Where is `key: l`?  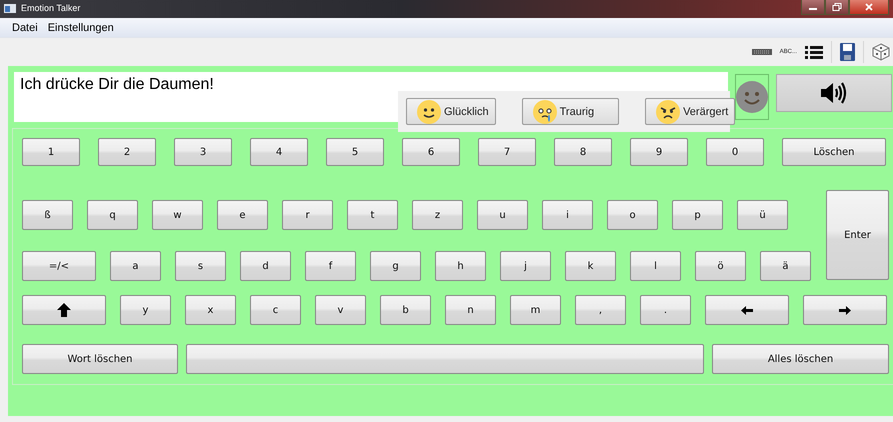
key: l is located at coordinates (655, 266).